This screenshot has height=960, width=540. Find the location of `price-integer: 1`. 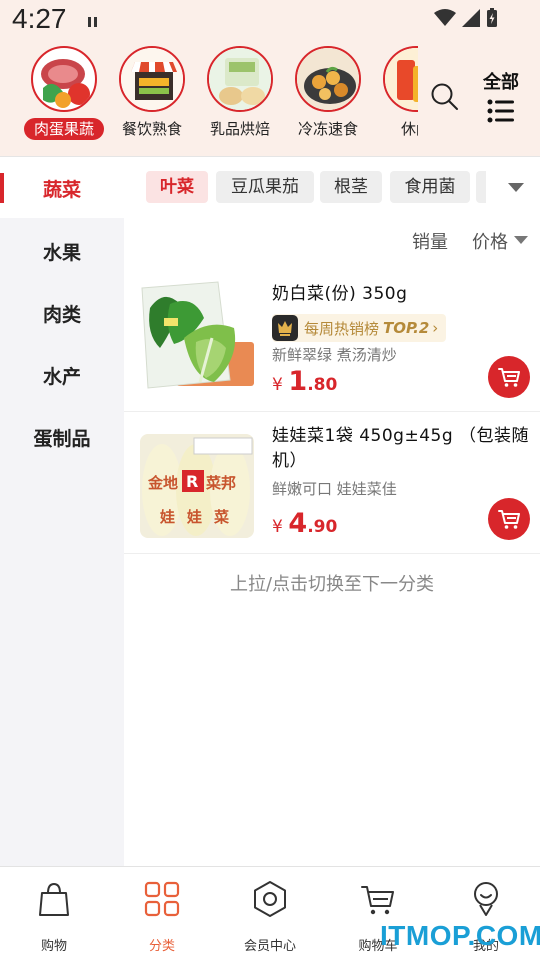

price-integer: 1 is located at coordinates (298, 381).